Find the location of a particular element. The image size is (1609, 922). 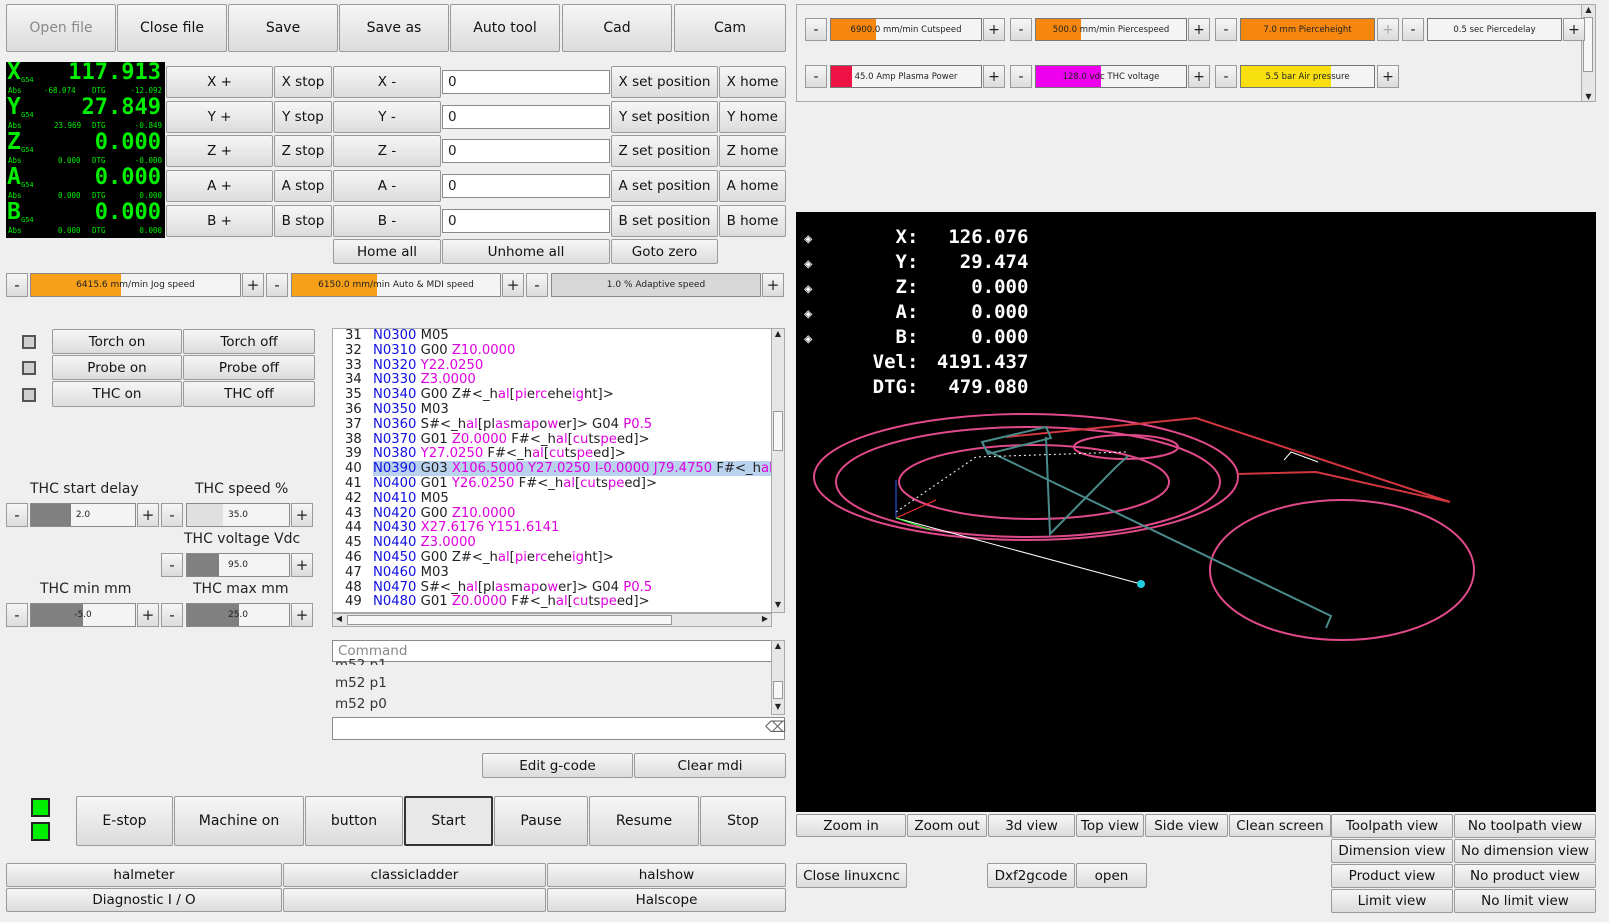

clean-screen-button: Clean screen is located at coordinates (1280, 825).